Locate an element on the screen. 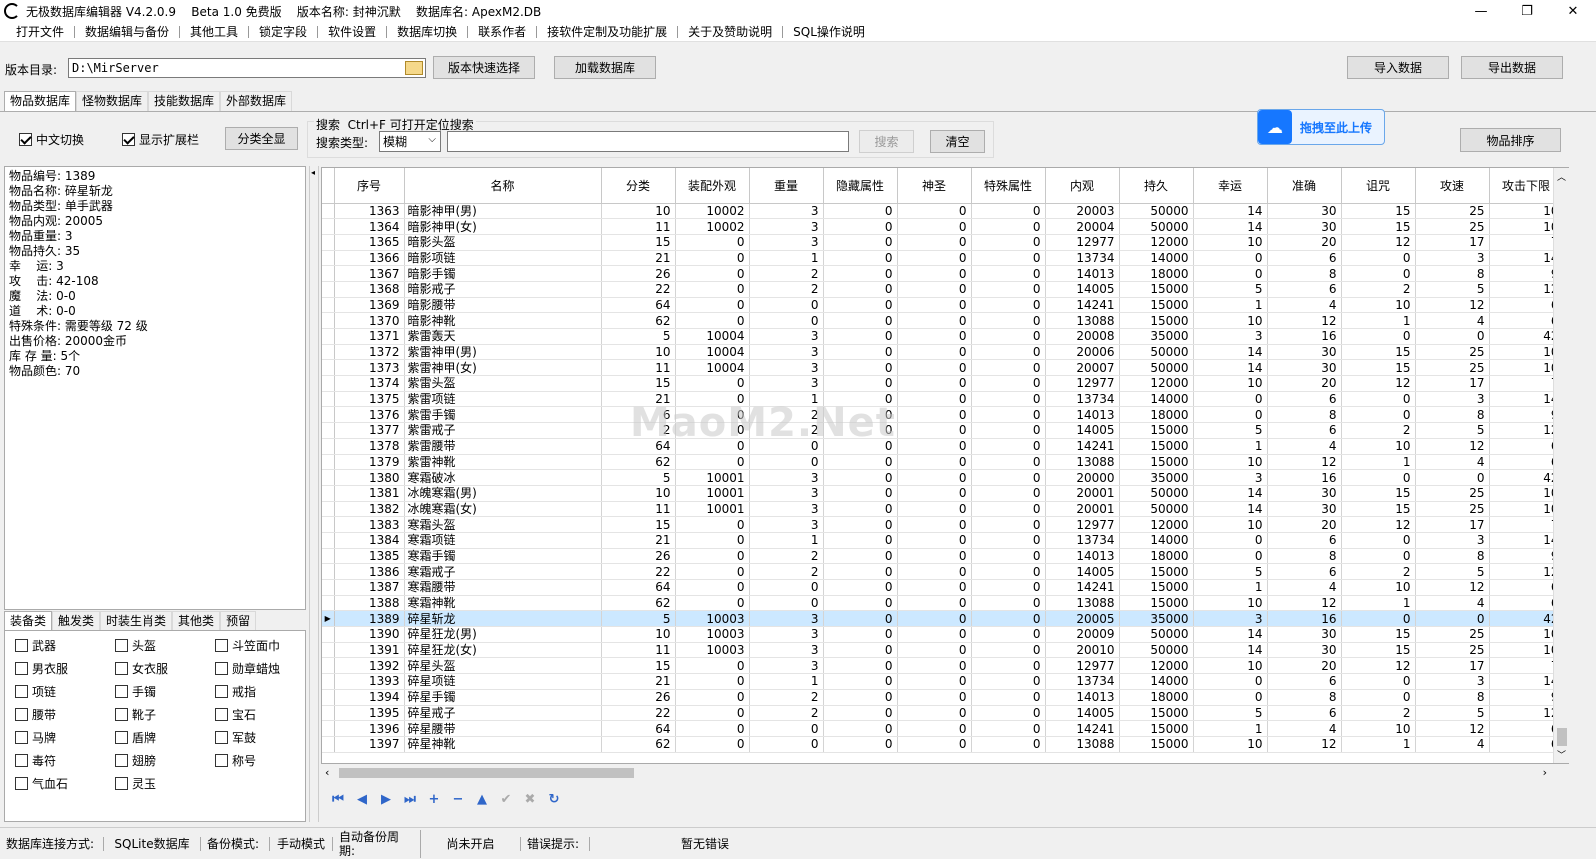 This screenshot has height=859, width=1596. table-cell: 冰魄寒霜(男) is located at coordinates (503, 493).